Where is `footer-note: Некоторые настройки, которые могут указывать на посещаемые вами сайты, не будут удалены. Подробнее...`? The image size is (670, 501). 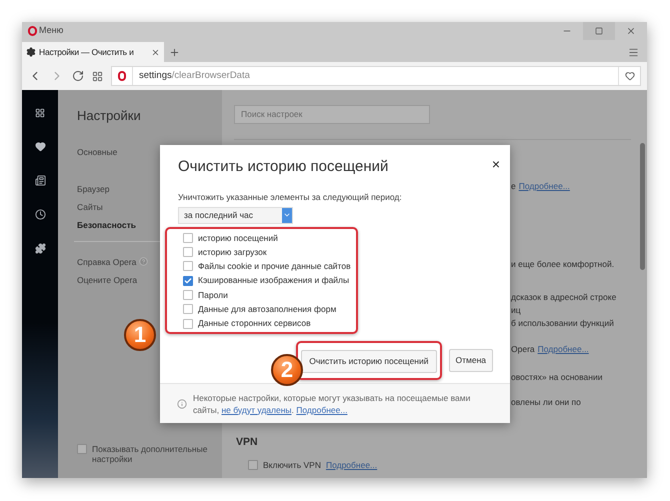
footer-note: Некоторые настройки, которые могут указывать на посещаемые вами сайты, не будут удалены. Подробнее... is located at coordinates (332, 404).